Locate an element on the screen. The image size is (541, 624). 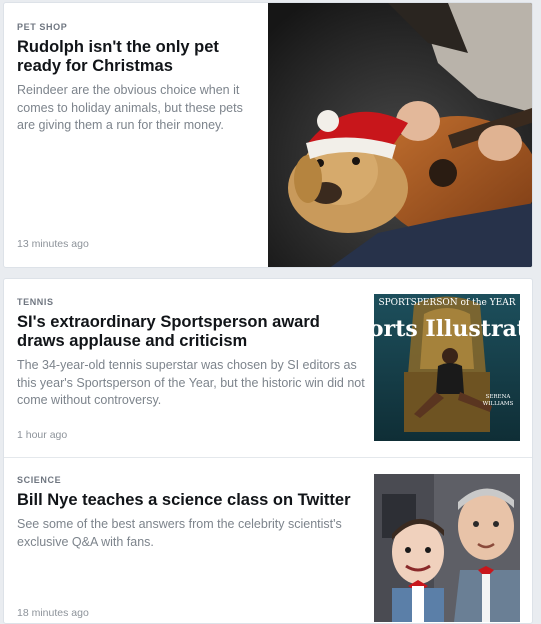
article-timestamp: 13 minutes ago is located at coordinates (53, 244).